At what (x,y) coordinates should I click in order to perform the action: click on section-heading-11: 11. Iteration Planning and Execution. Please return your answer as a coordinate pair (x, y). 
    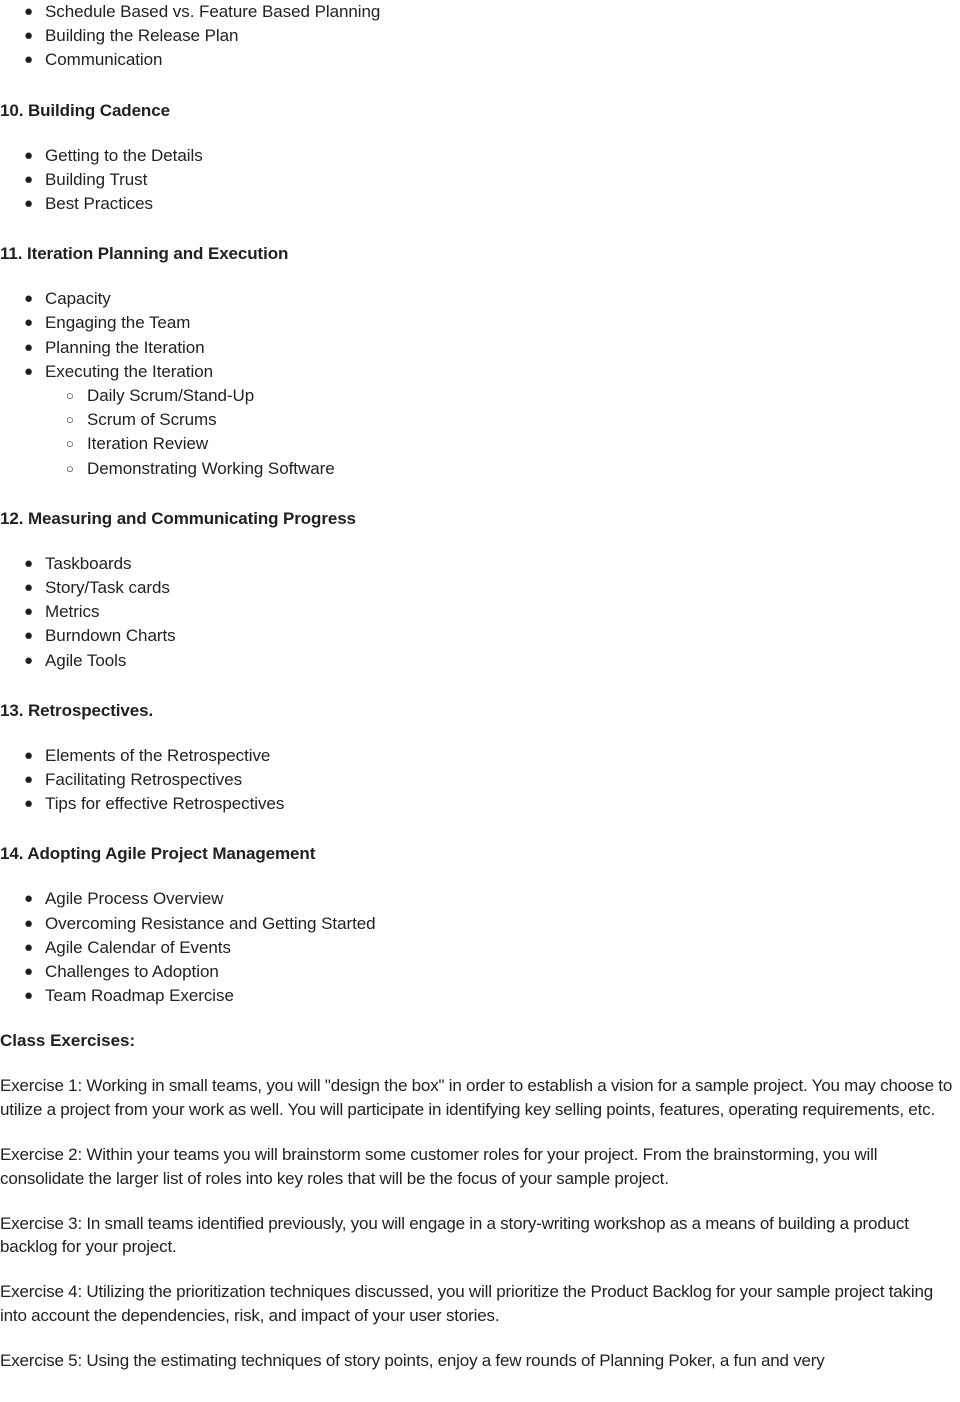
    Looking at the image, I should click on (144, 254).